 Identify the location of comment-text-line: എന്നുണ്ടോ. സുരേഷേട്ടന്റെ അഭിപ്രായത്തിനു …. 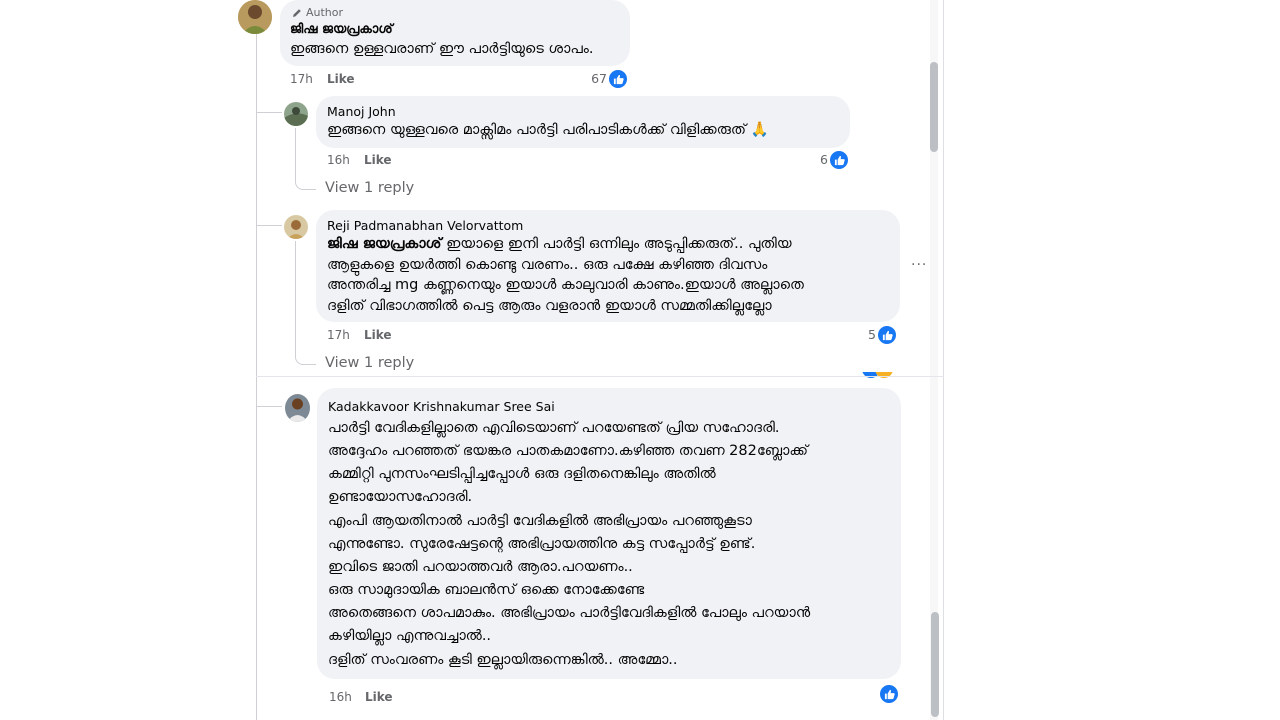
(542, 544).